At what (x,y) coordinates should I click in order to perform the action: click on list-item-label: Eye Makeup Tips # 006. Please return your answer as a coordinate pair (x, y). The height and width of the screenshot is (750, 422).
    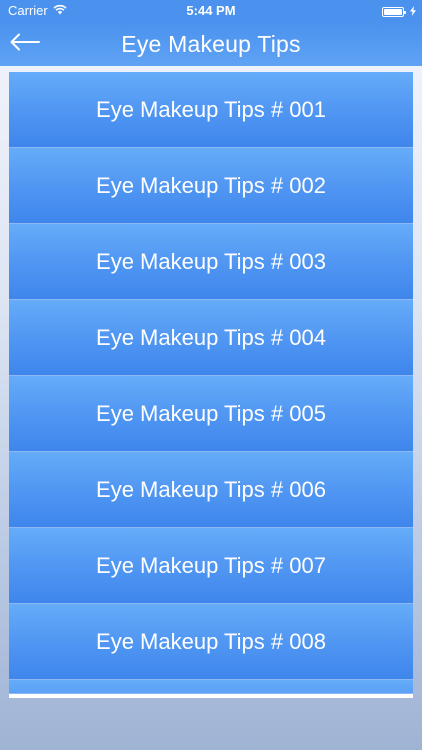
    Looking at the image, I should click on (211, 489).